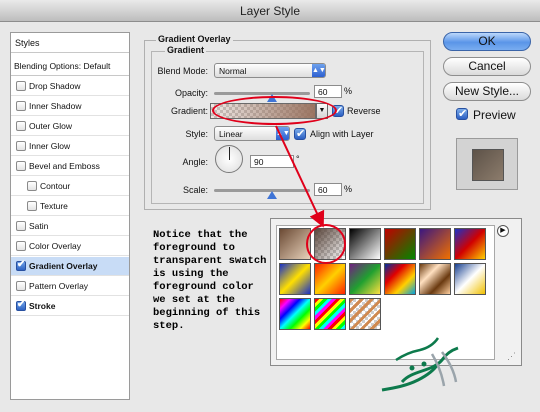 The image size is (540, 412). I want to click on resize-grip-icon: ⋰, so click(511, 356).